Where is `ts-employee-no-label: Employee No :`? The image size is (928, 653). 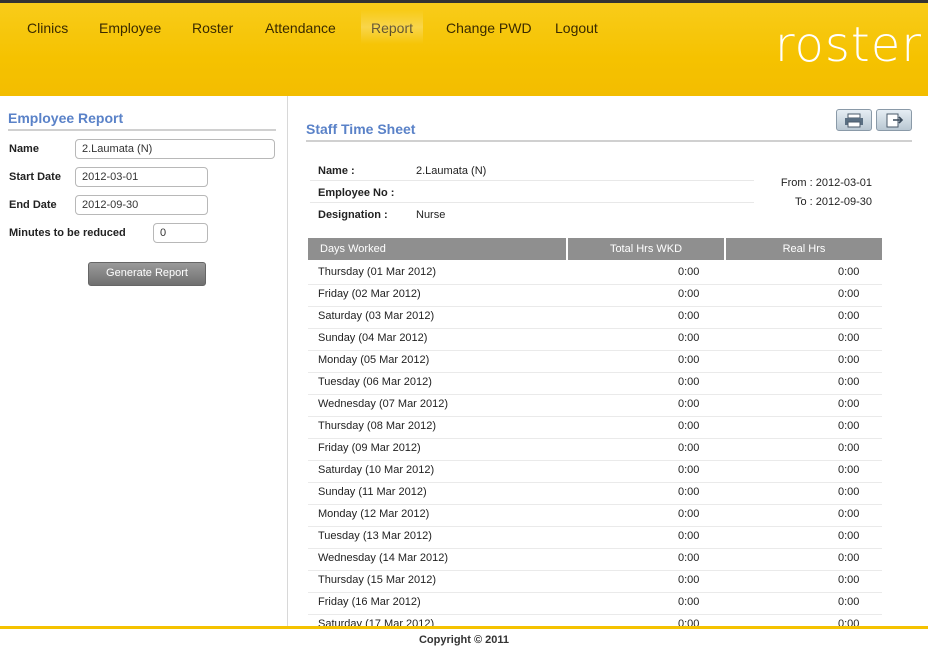 ts-employee-no-label: Employee No : is located at coordinates (356, 193).